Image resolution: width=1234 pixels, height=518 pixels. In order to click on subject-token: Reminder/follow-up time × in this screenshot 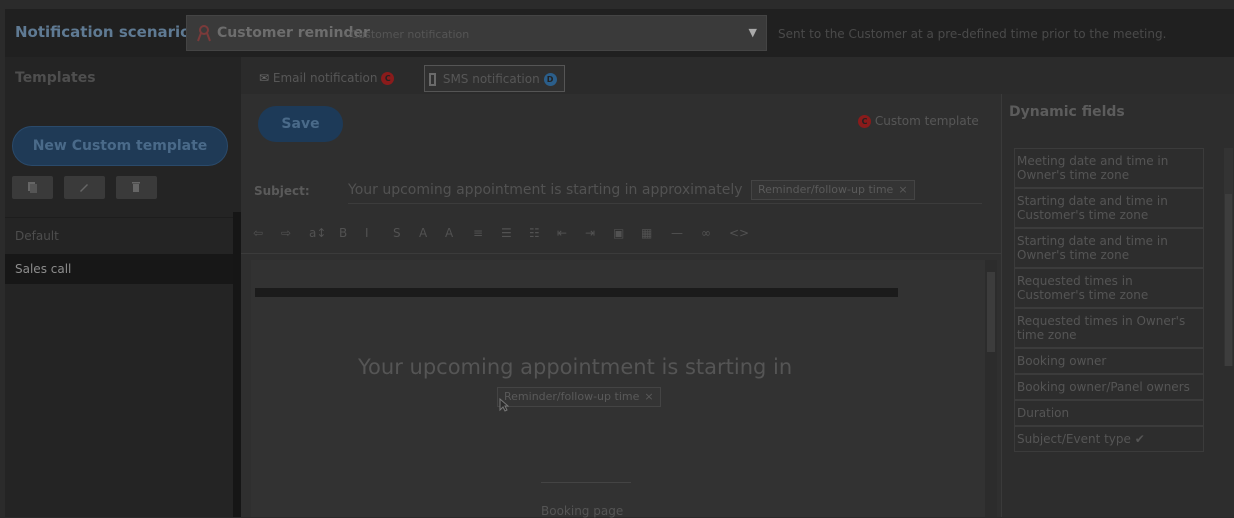, I will do `click(832, 190)`.